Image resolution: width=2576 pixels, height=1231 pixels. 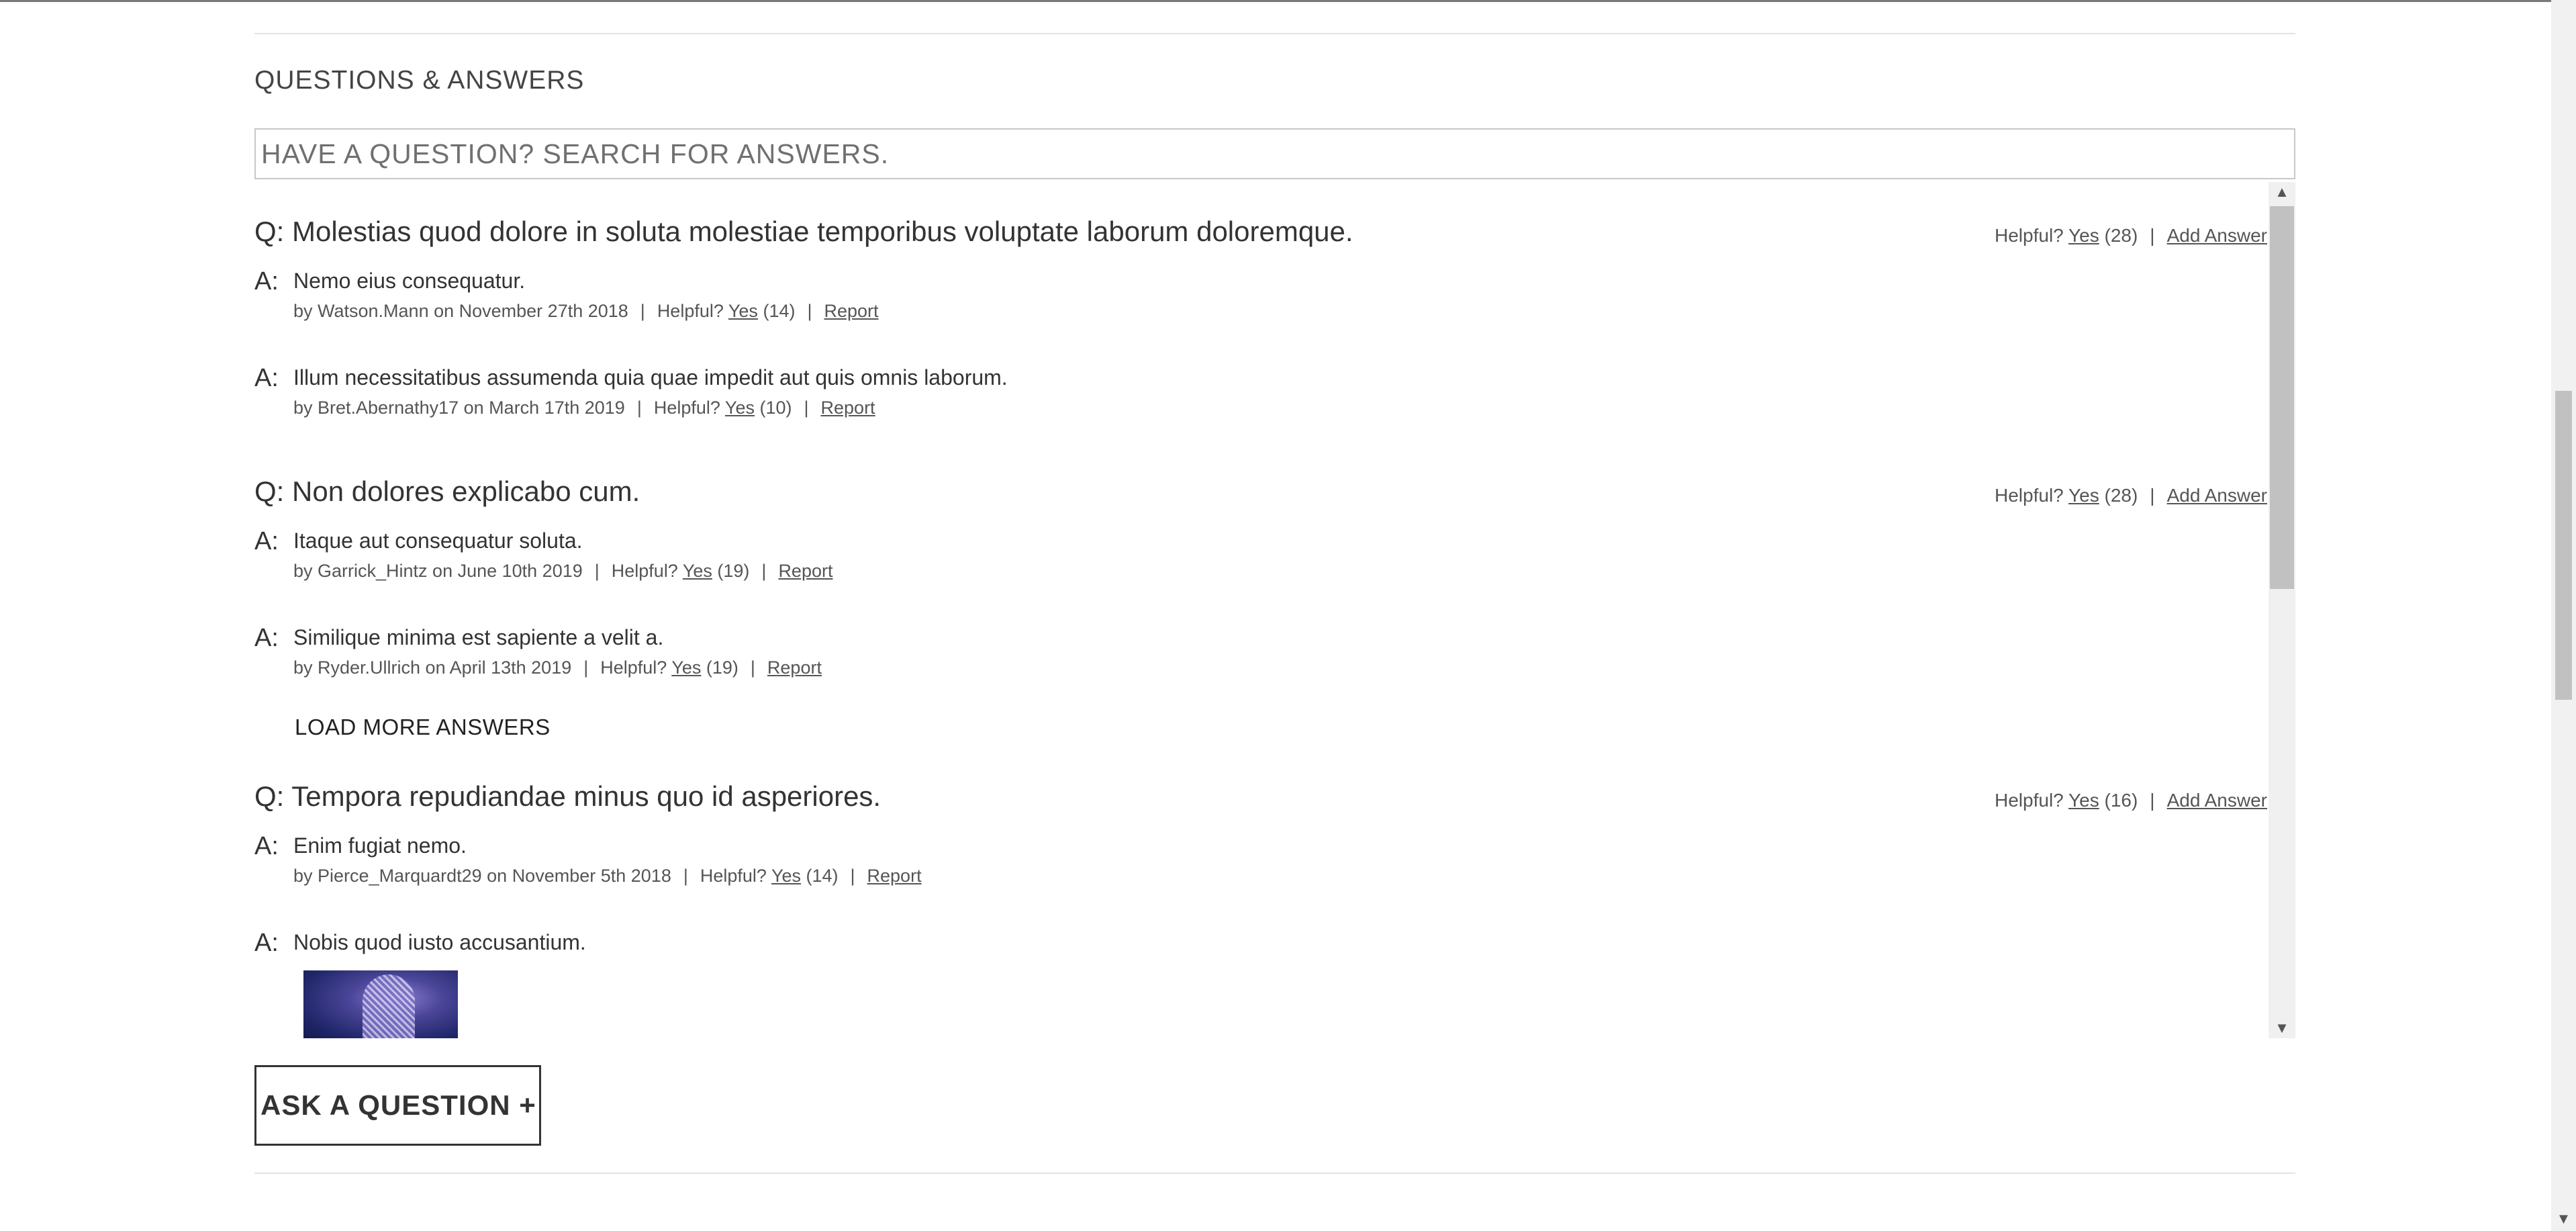 What do you see at coordinates (1274, 1173) in the screenshot?
I see `section-bottom-divider` at bounding box center [1274, 1173].